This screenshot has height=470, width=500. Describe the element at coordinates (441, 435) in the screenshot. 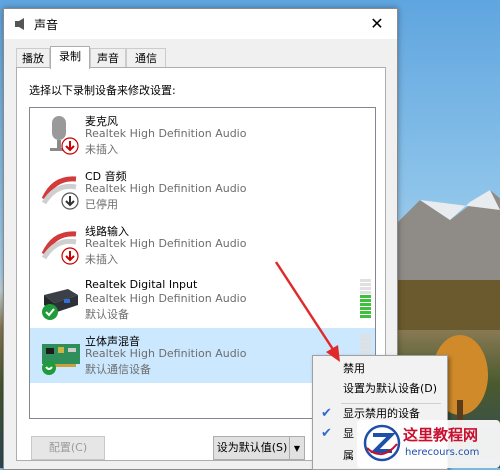

I see `watermark-title: 这里教程网` at that location.